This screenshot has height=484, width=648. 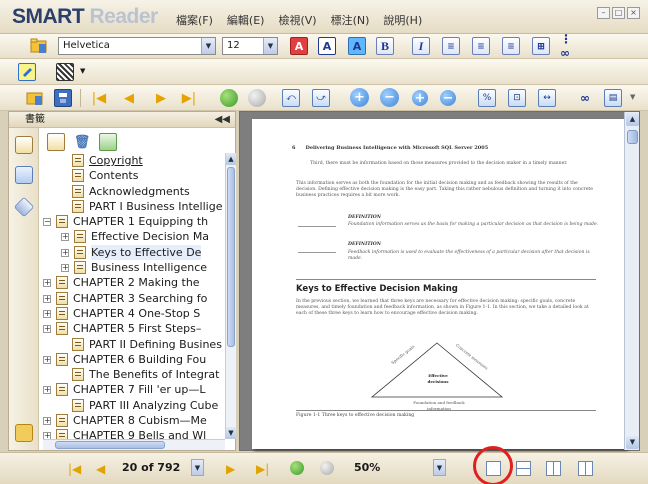 What do you see at coordinates (47, 222) in the screenshot?
I see `collapse-icon: −` at bounding box center [47, 222].